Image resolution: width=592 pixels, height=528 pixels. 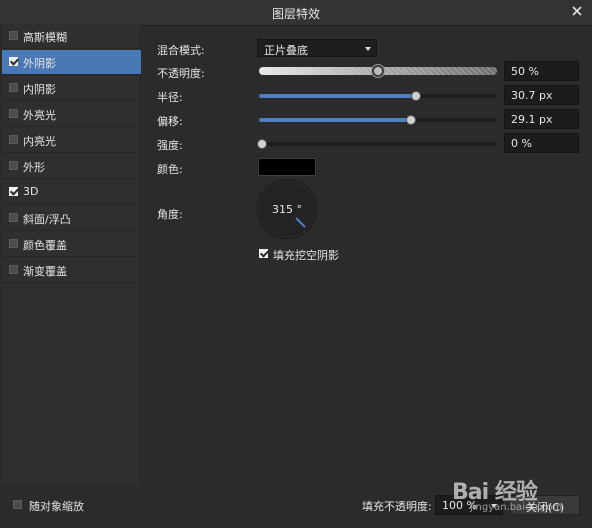 What do you see at coordinates (71, 166) in the screenshot?
I see `sidebar-item-outline: 外形` at bounding box center [71, 166].